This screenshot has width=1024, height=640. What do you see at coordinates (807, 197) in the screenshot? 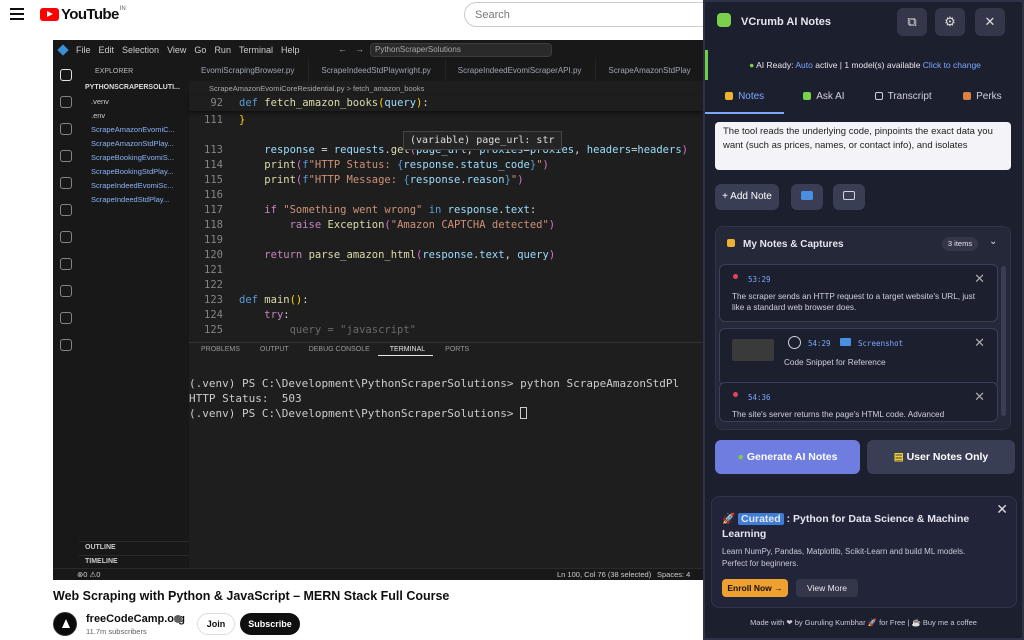
I see `screenshot-icon` at bounding box center [807, 197].